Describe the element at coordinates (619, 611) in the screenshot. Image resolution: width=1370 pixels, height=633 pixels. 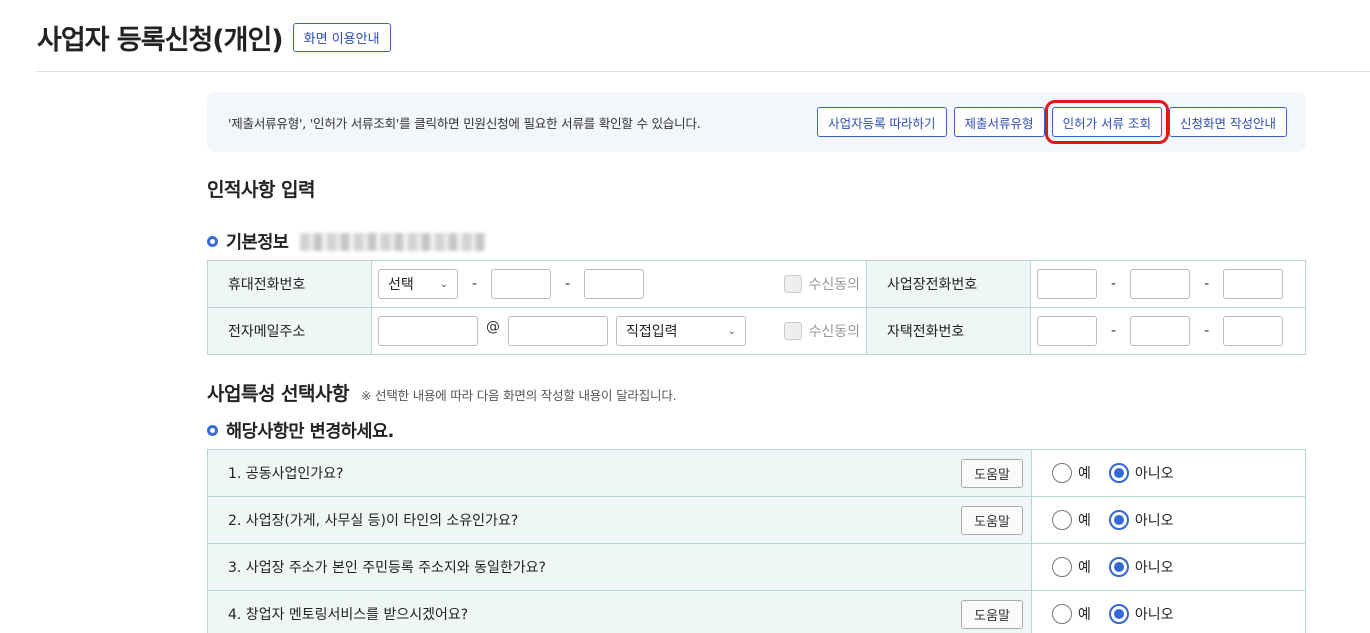
I see `question-cell: 4. 창업자 멘토링서비스를 받으시겠어요? 도움말` at that location.